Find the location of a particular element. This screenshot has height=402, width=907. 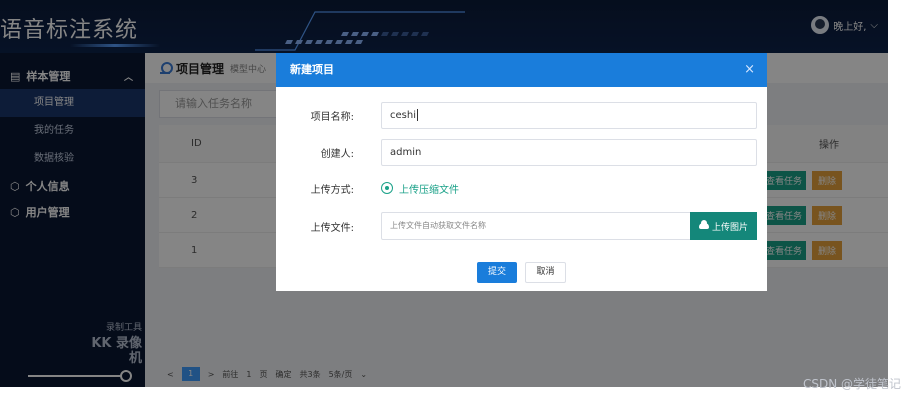

project-name-input: ceshi is located at coordinates (569, 115).